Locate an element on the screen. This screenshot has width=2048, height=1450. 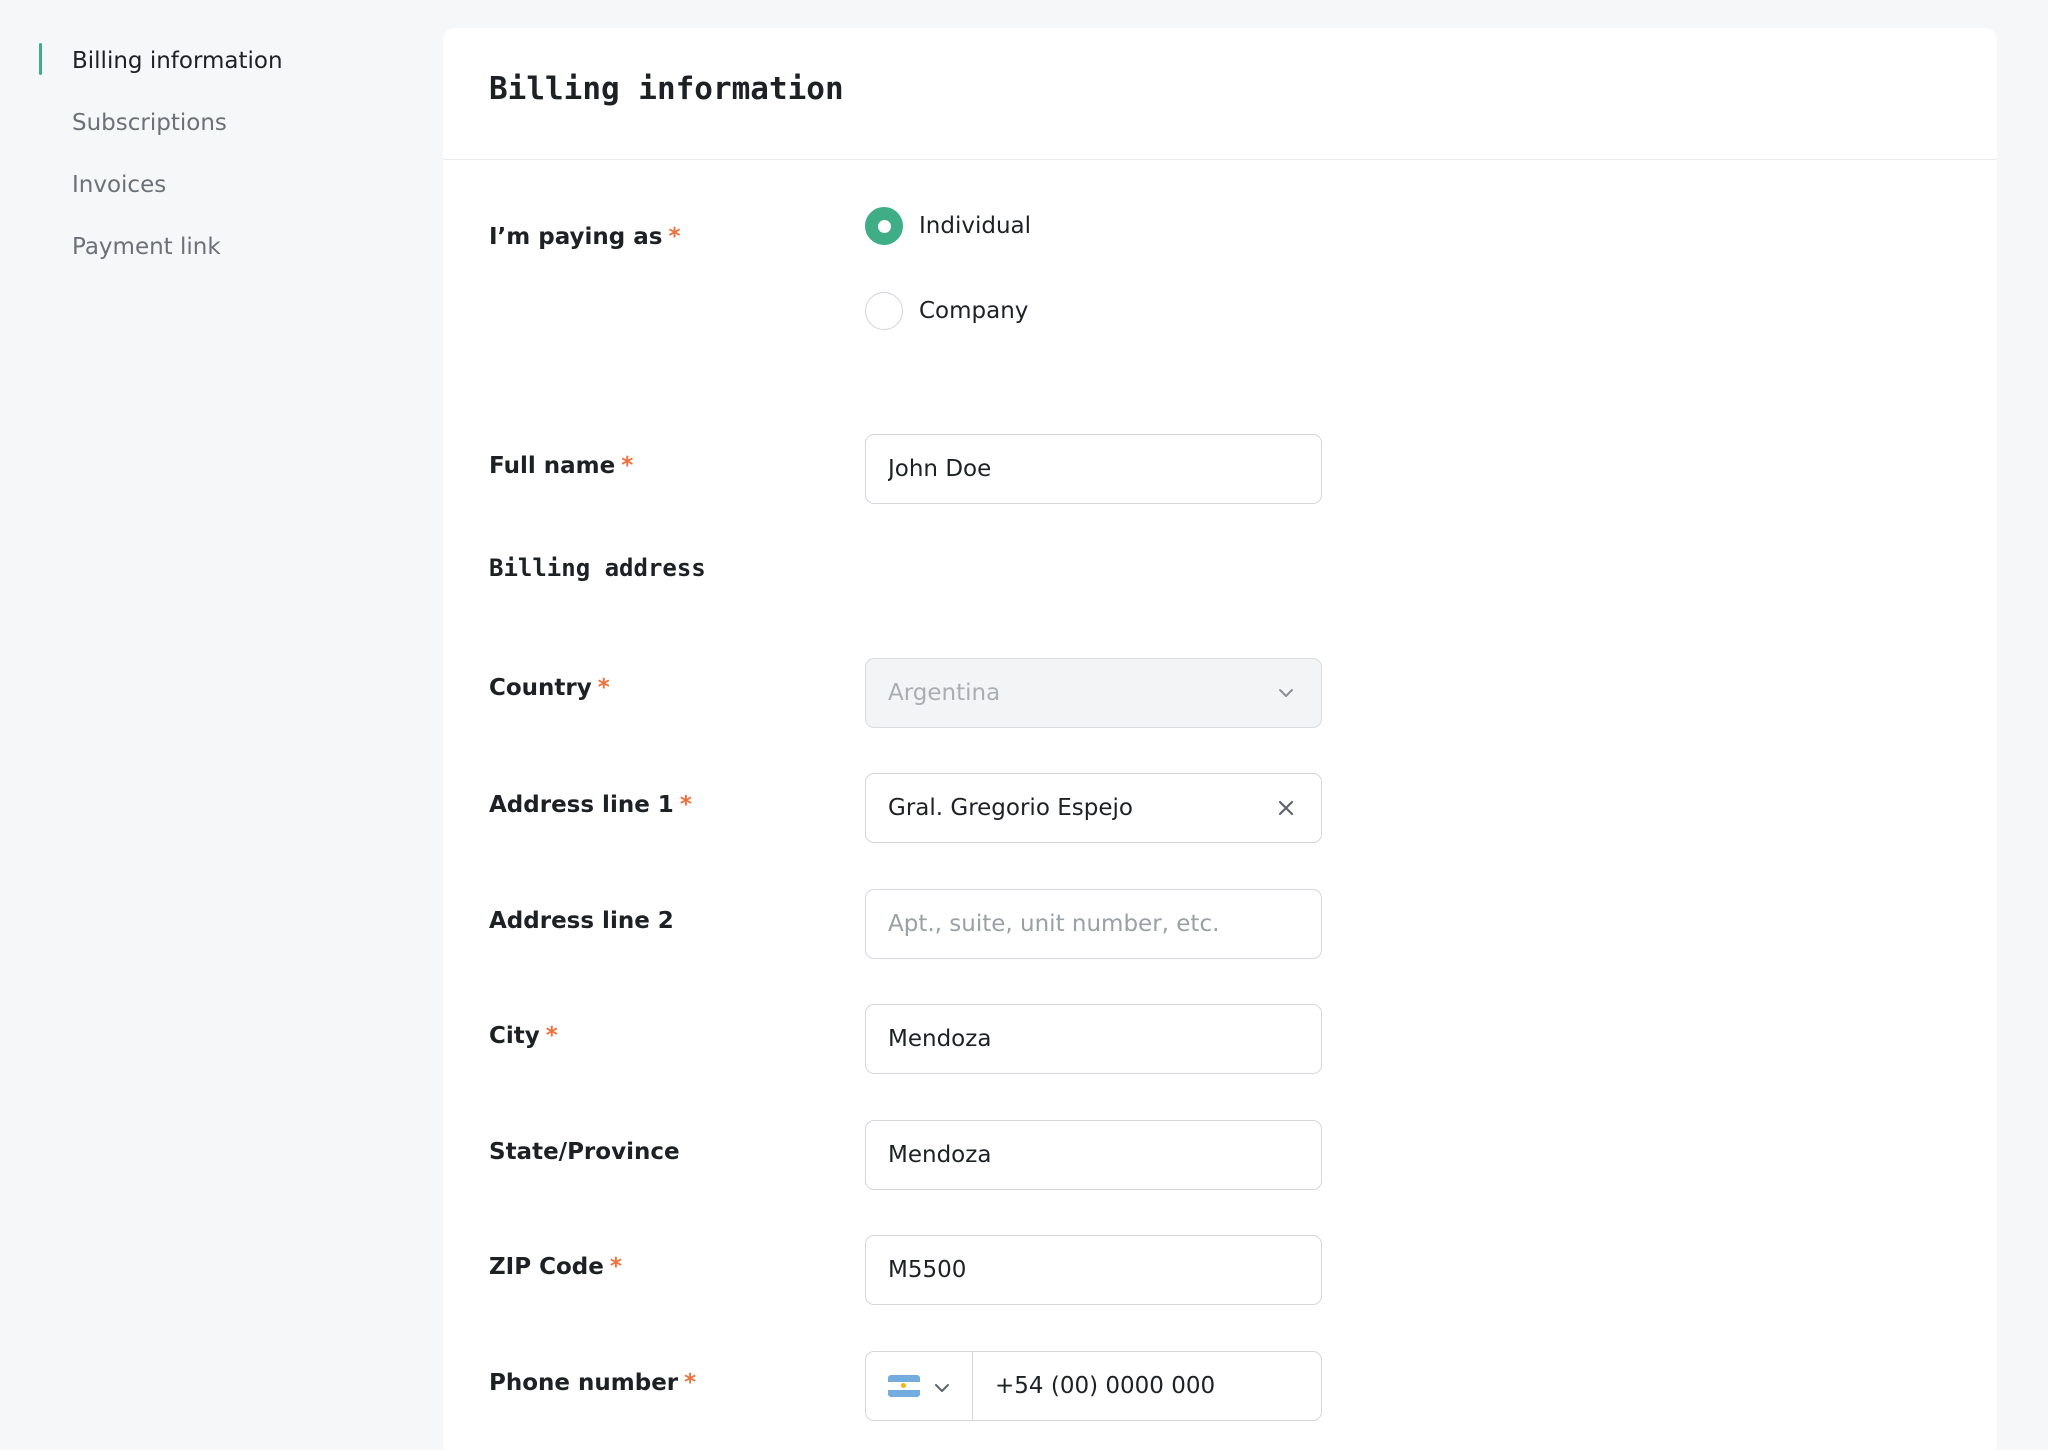
radio-unchecked-icon is located at coordinates (884, 311).